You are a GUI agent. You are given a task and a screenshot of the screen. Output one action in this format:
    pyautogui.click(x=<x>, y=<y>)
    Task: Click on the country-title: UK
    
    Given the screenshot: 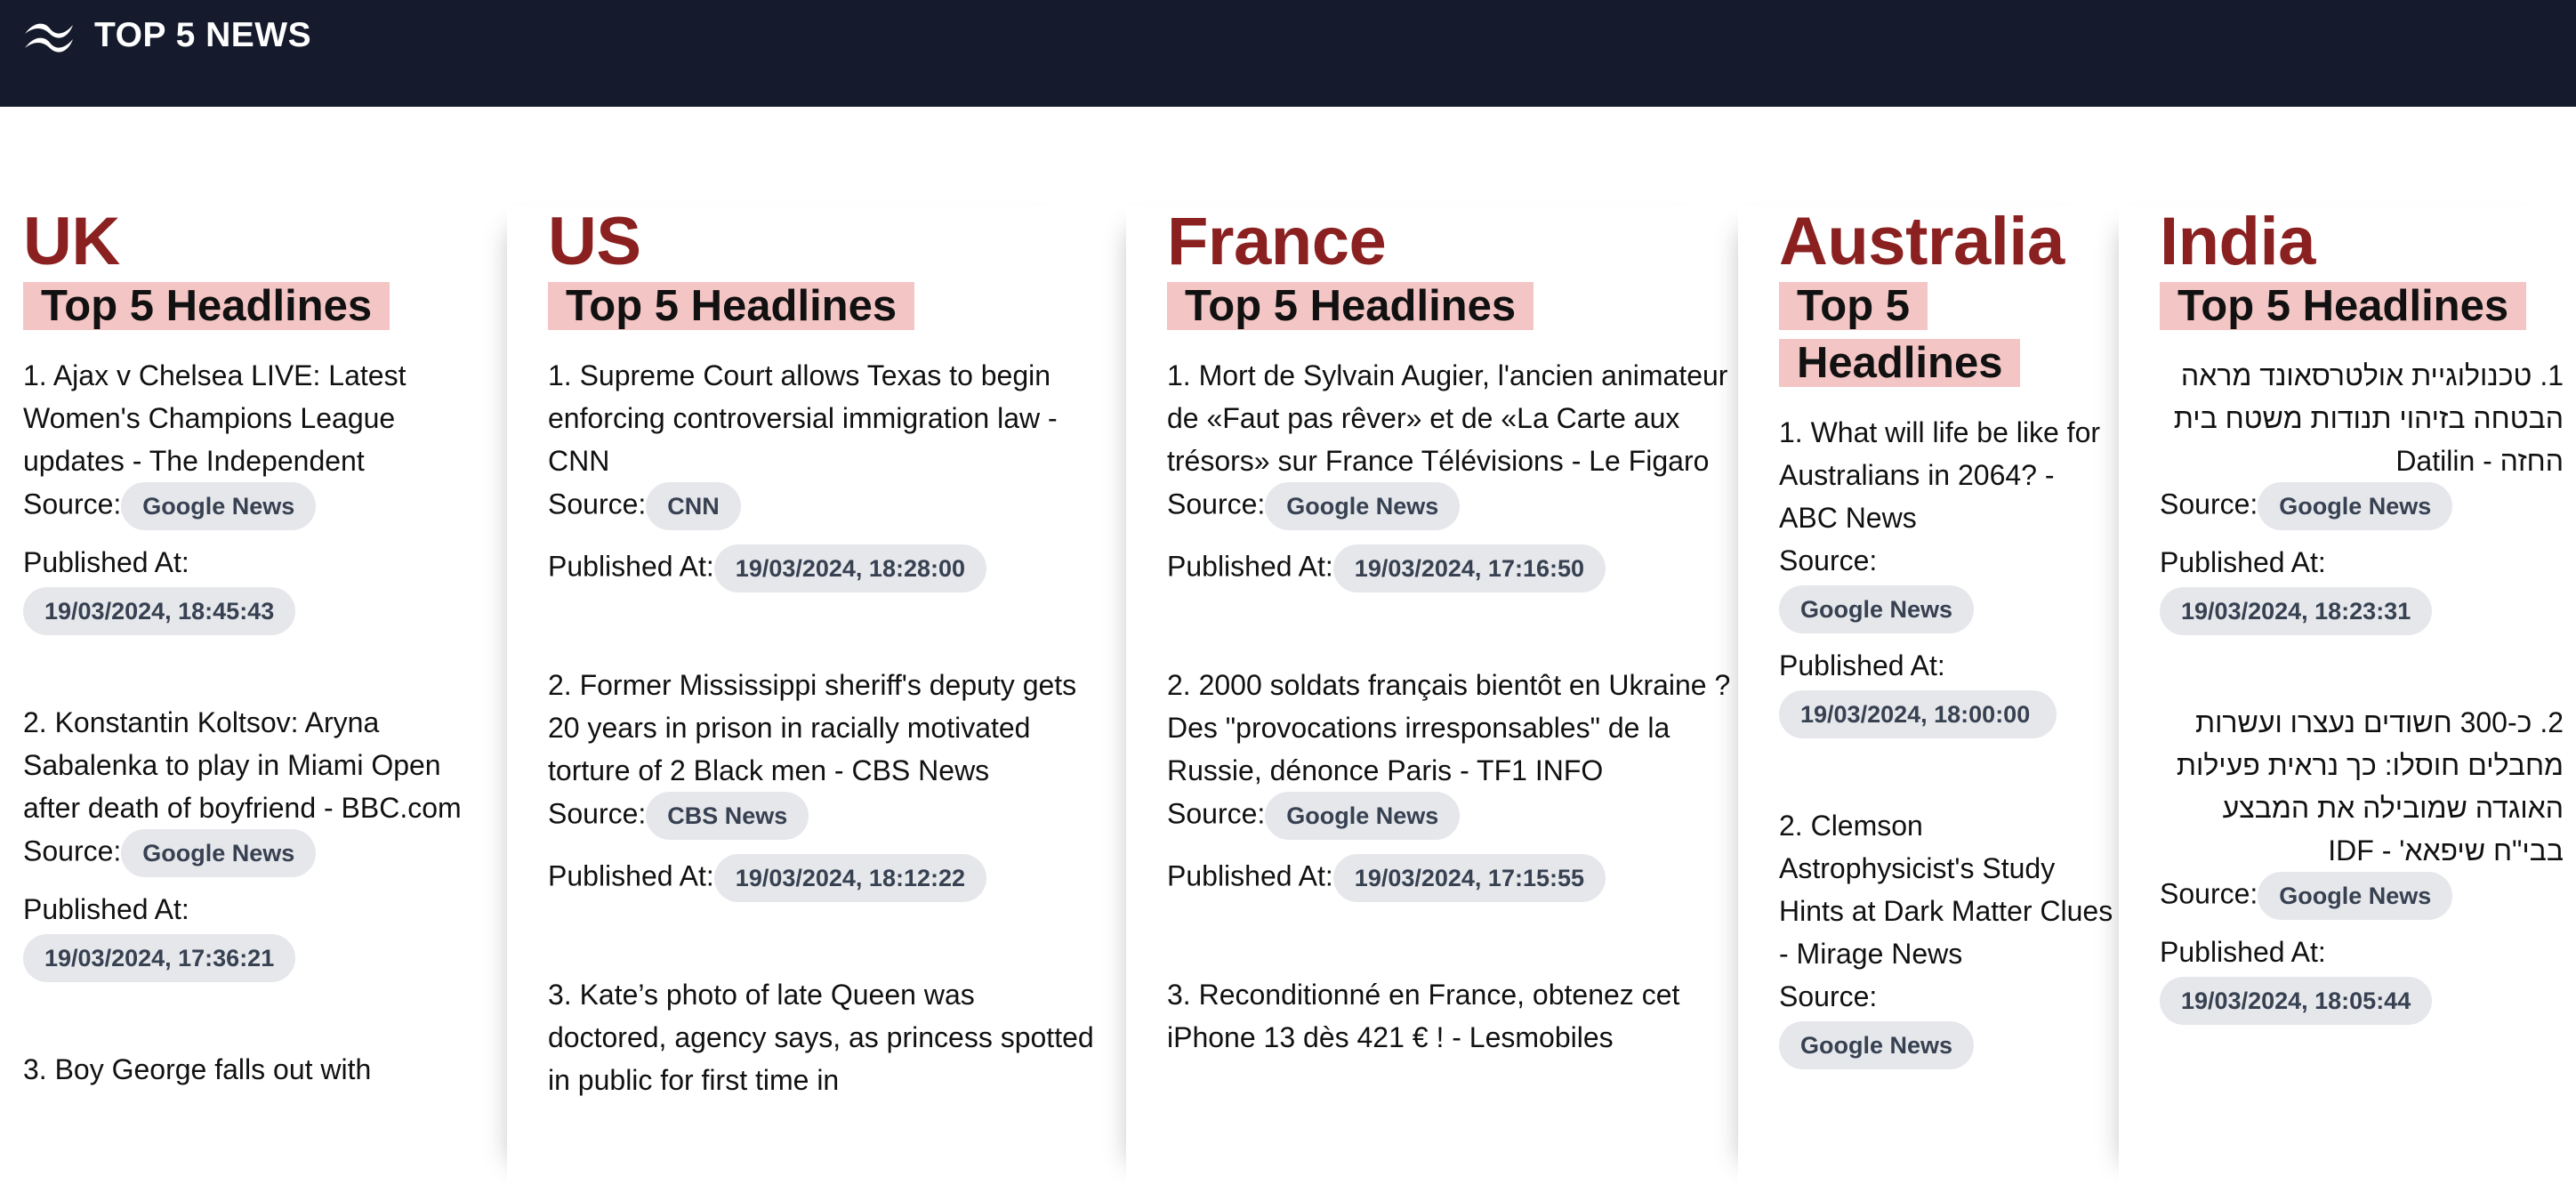 What is the action you would take?
    pyautogui.click(x=71, y=241)
    